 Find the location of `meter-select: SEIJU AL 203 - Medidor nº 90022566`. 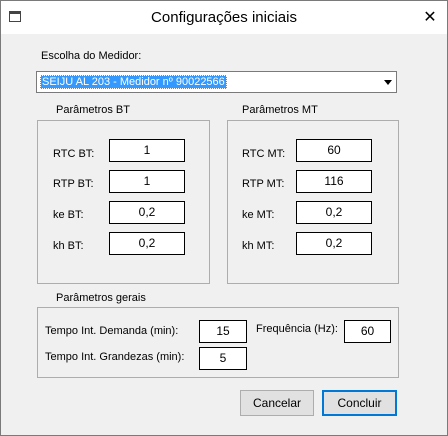

meter-select: SEIJU AL 203 - Medidor nº 90022566 is located at coordinates (216, 82).